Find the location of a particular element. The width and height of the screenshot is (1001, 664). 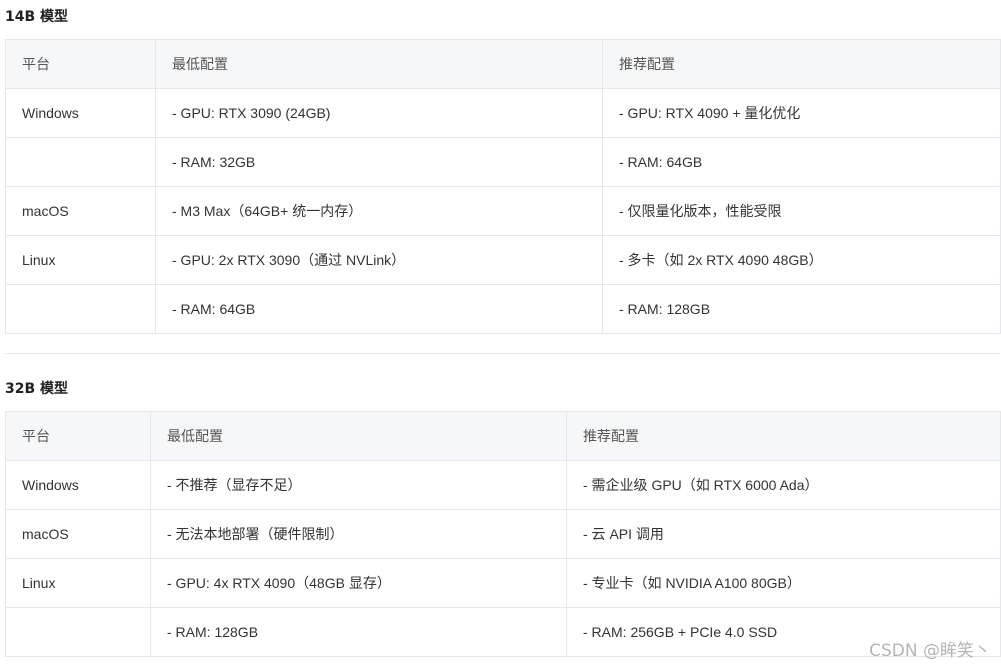

table-cell-minimum: - 不推荐（显存不足） is located at coordinates (358, 485).